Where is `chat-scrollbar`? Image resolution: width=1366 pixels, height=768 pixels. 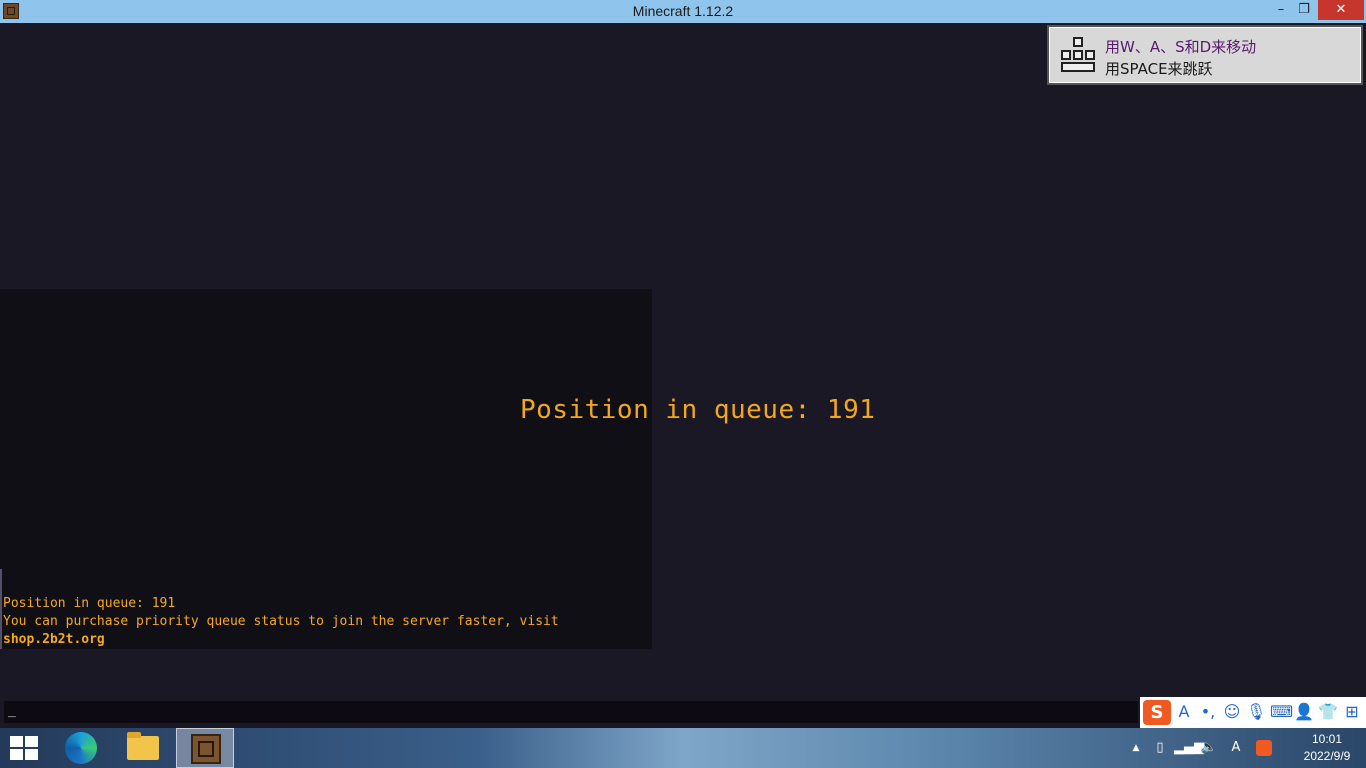 chat-scrollbar is located at coordinates (1, 609).